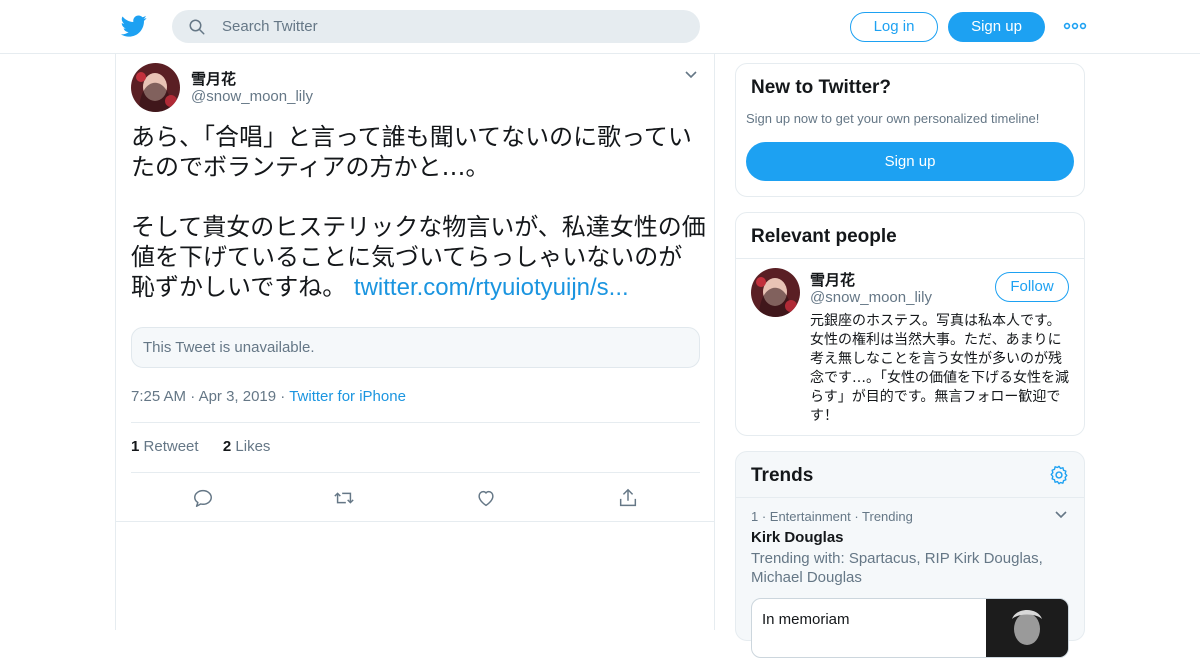  I want to click on relevant-person-handle: @snow_moon_lily, so click(871, 297).